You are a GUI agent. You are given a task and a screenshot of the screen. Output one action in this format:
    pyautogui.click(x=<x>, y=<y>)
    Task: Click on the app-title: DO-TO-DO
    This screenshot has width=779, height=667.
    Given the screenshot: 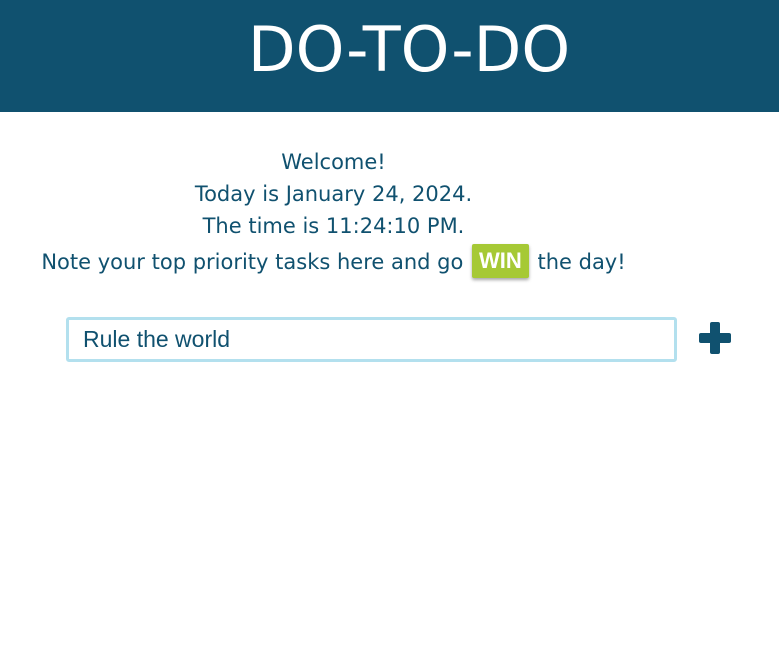 What is the action you would take?
    pyautogui.click(x=409, y=49)
    